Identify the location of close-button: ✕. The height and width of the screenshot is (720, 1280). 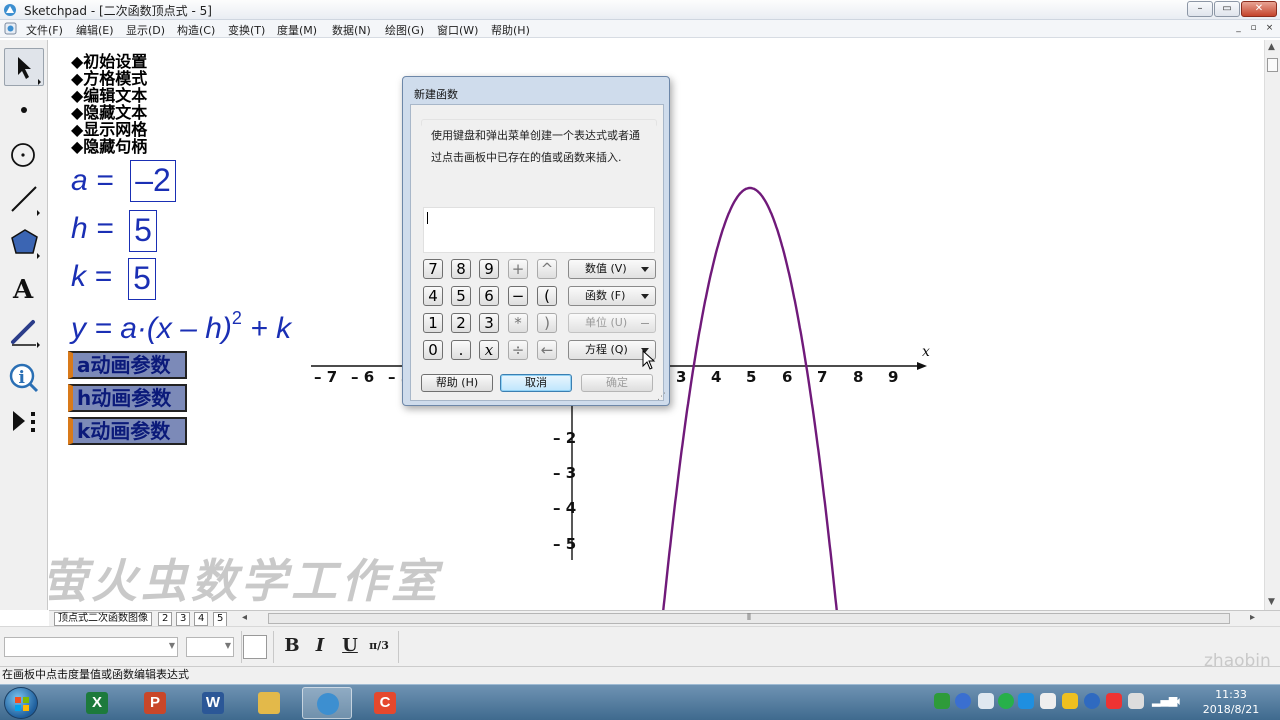
(1259, 9).